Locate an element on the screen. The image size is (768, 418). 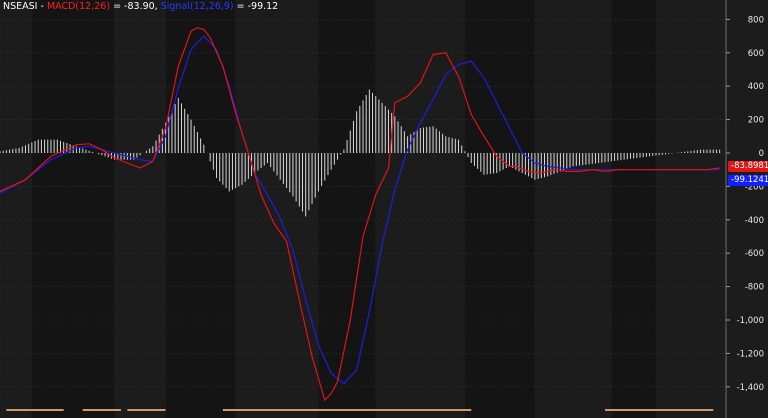
y-tick-label: -600 is located at coordinates (754, 254).